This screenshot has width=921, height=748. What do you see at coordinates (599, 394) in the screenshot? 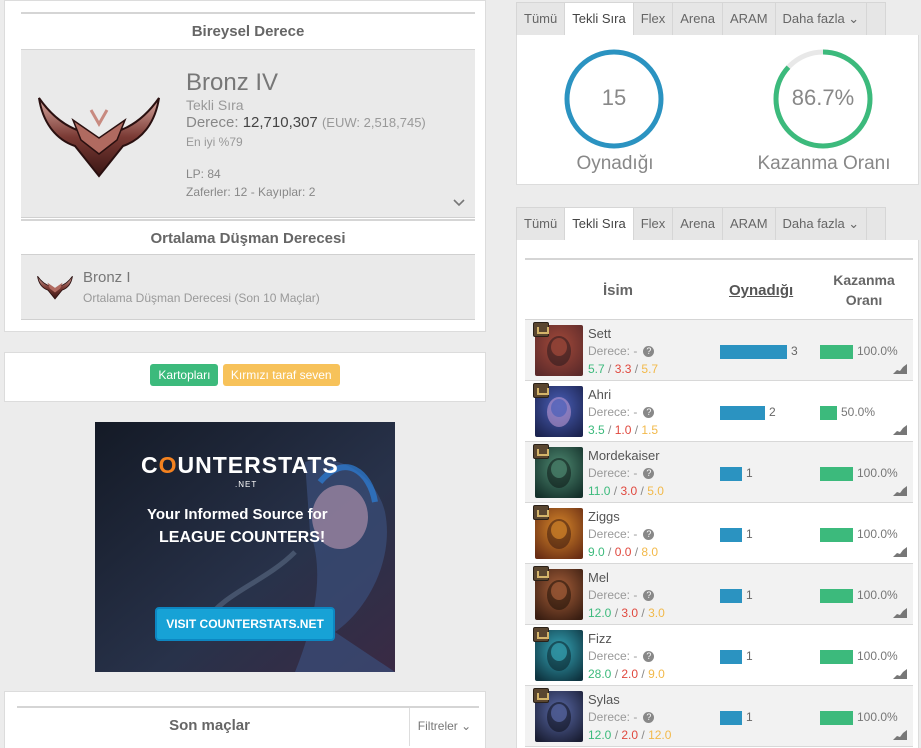
I see `champion-name: Ahri` at bounding box center [599, 394].